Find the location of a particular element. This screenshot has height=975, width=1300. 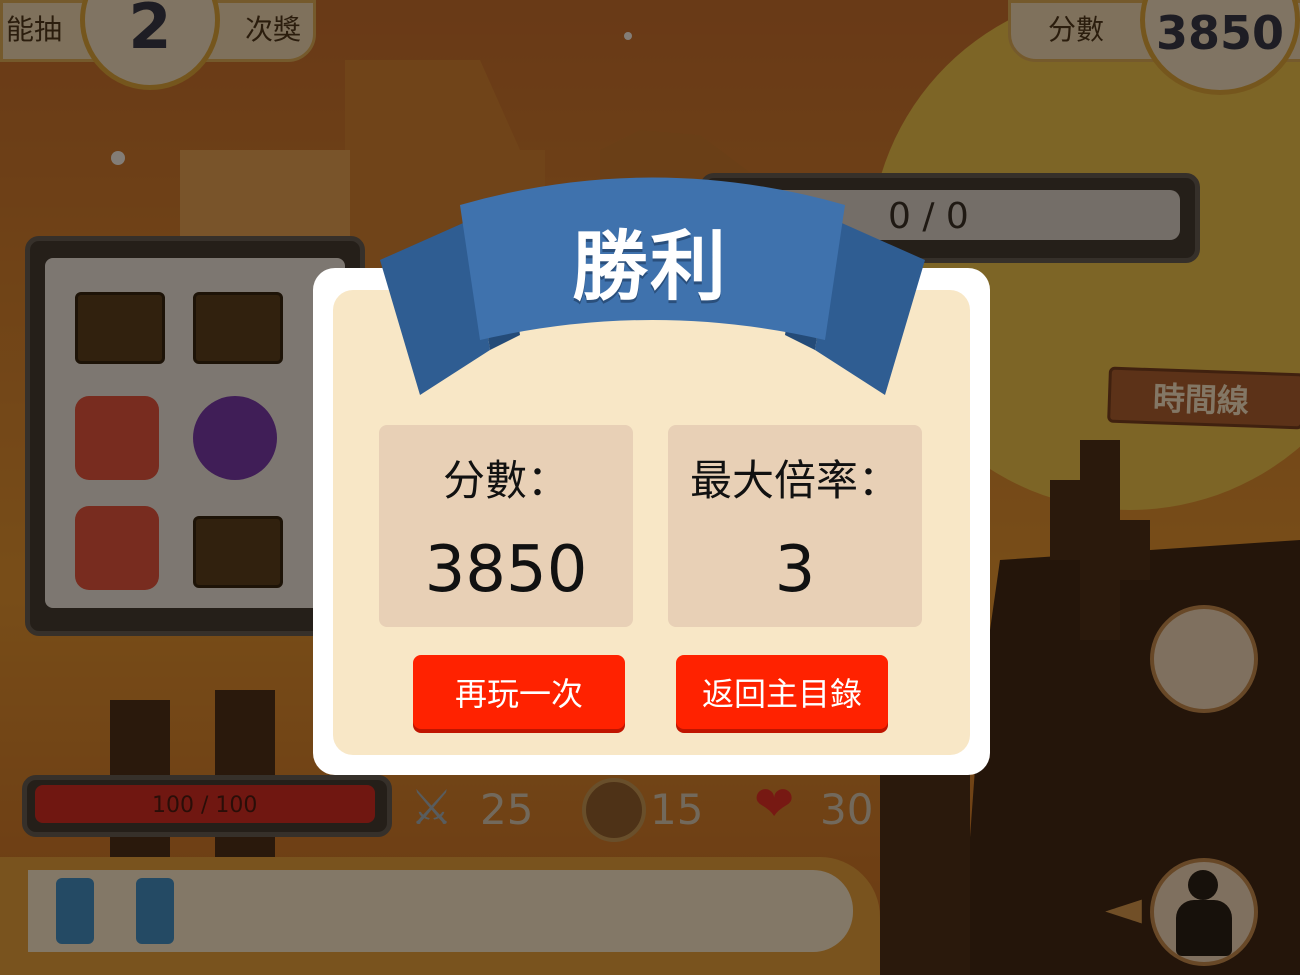

final-score-label: 分數： is located at coordinates (505, 480).